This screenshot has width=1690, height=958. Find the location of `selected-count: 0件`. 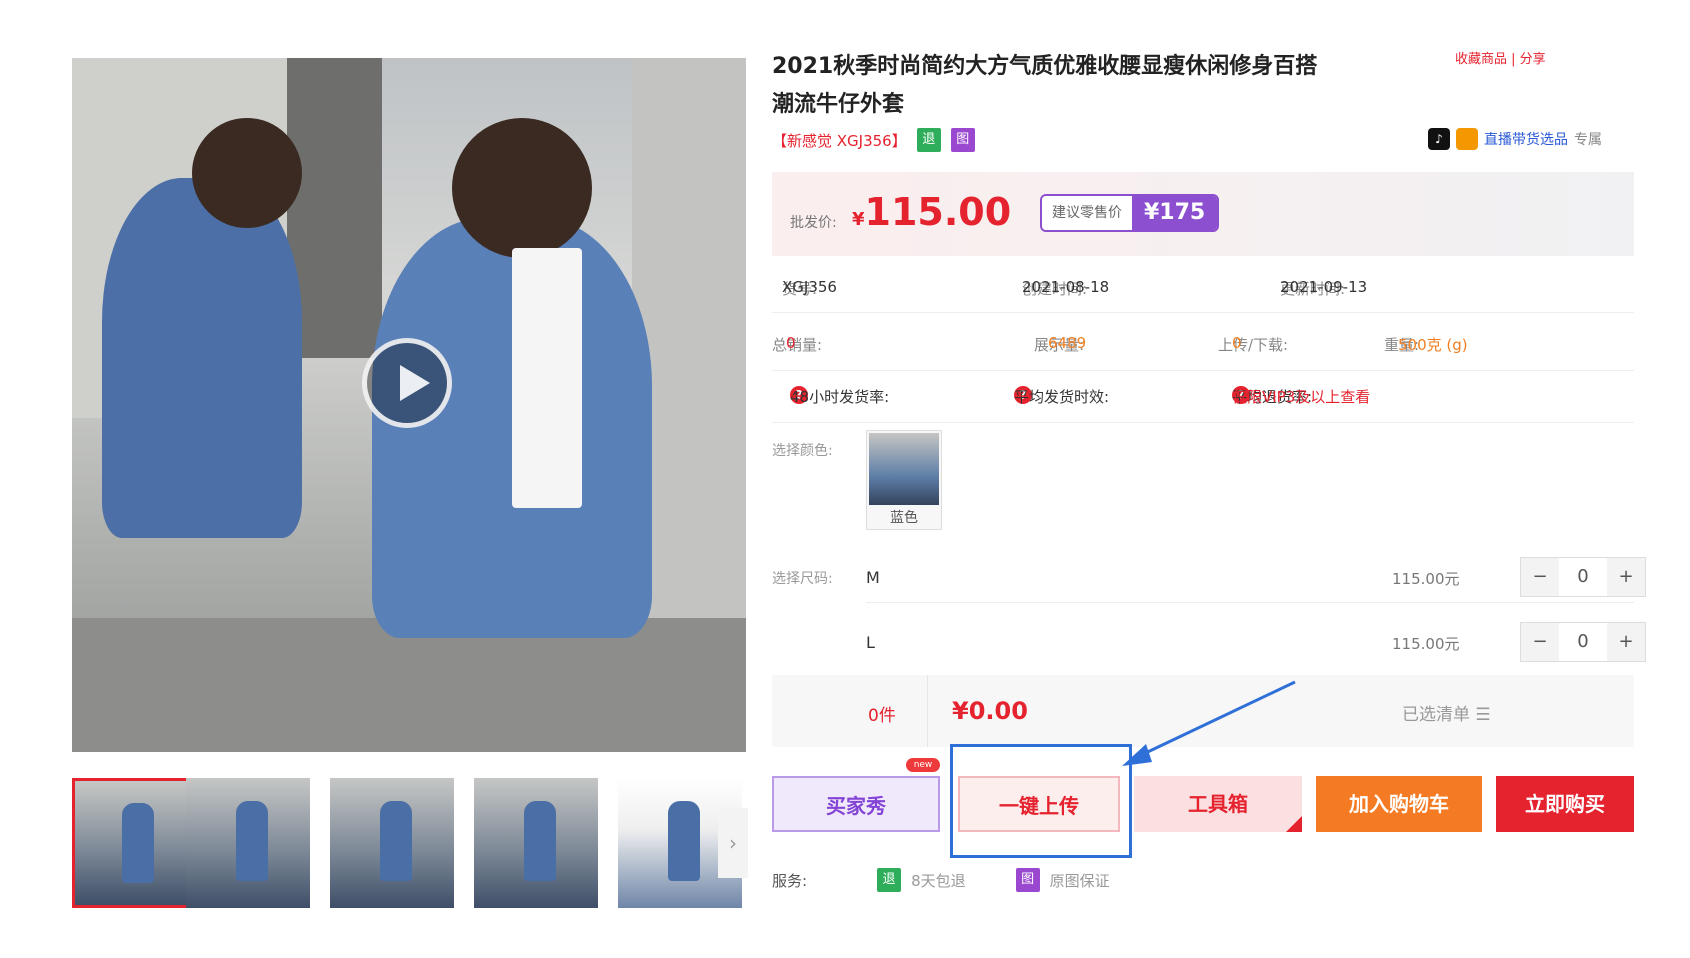

selected-count: 0件 is located at coordinates (882, 716).